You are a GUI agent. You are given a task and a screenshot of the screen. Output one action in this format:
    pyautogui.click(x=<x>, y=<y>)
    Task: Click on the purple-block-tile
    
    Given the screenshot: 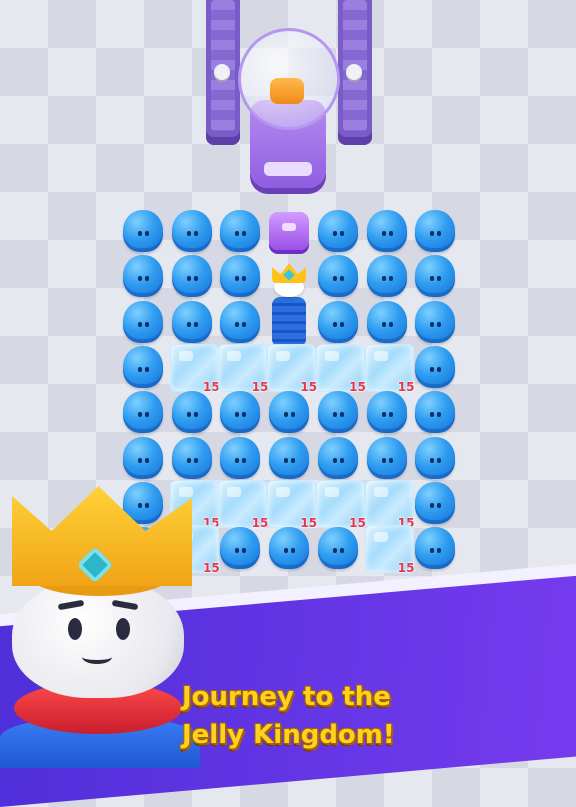 What is the action you would take?
    pyautogui.click(x=289, y=231)
    